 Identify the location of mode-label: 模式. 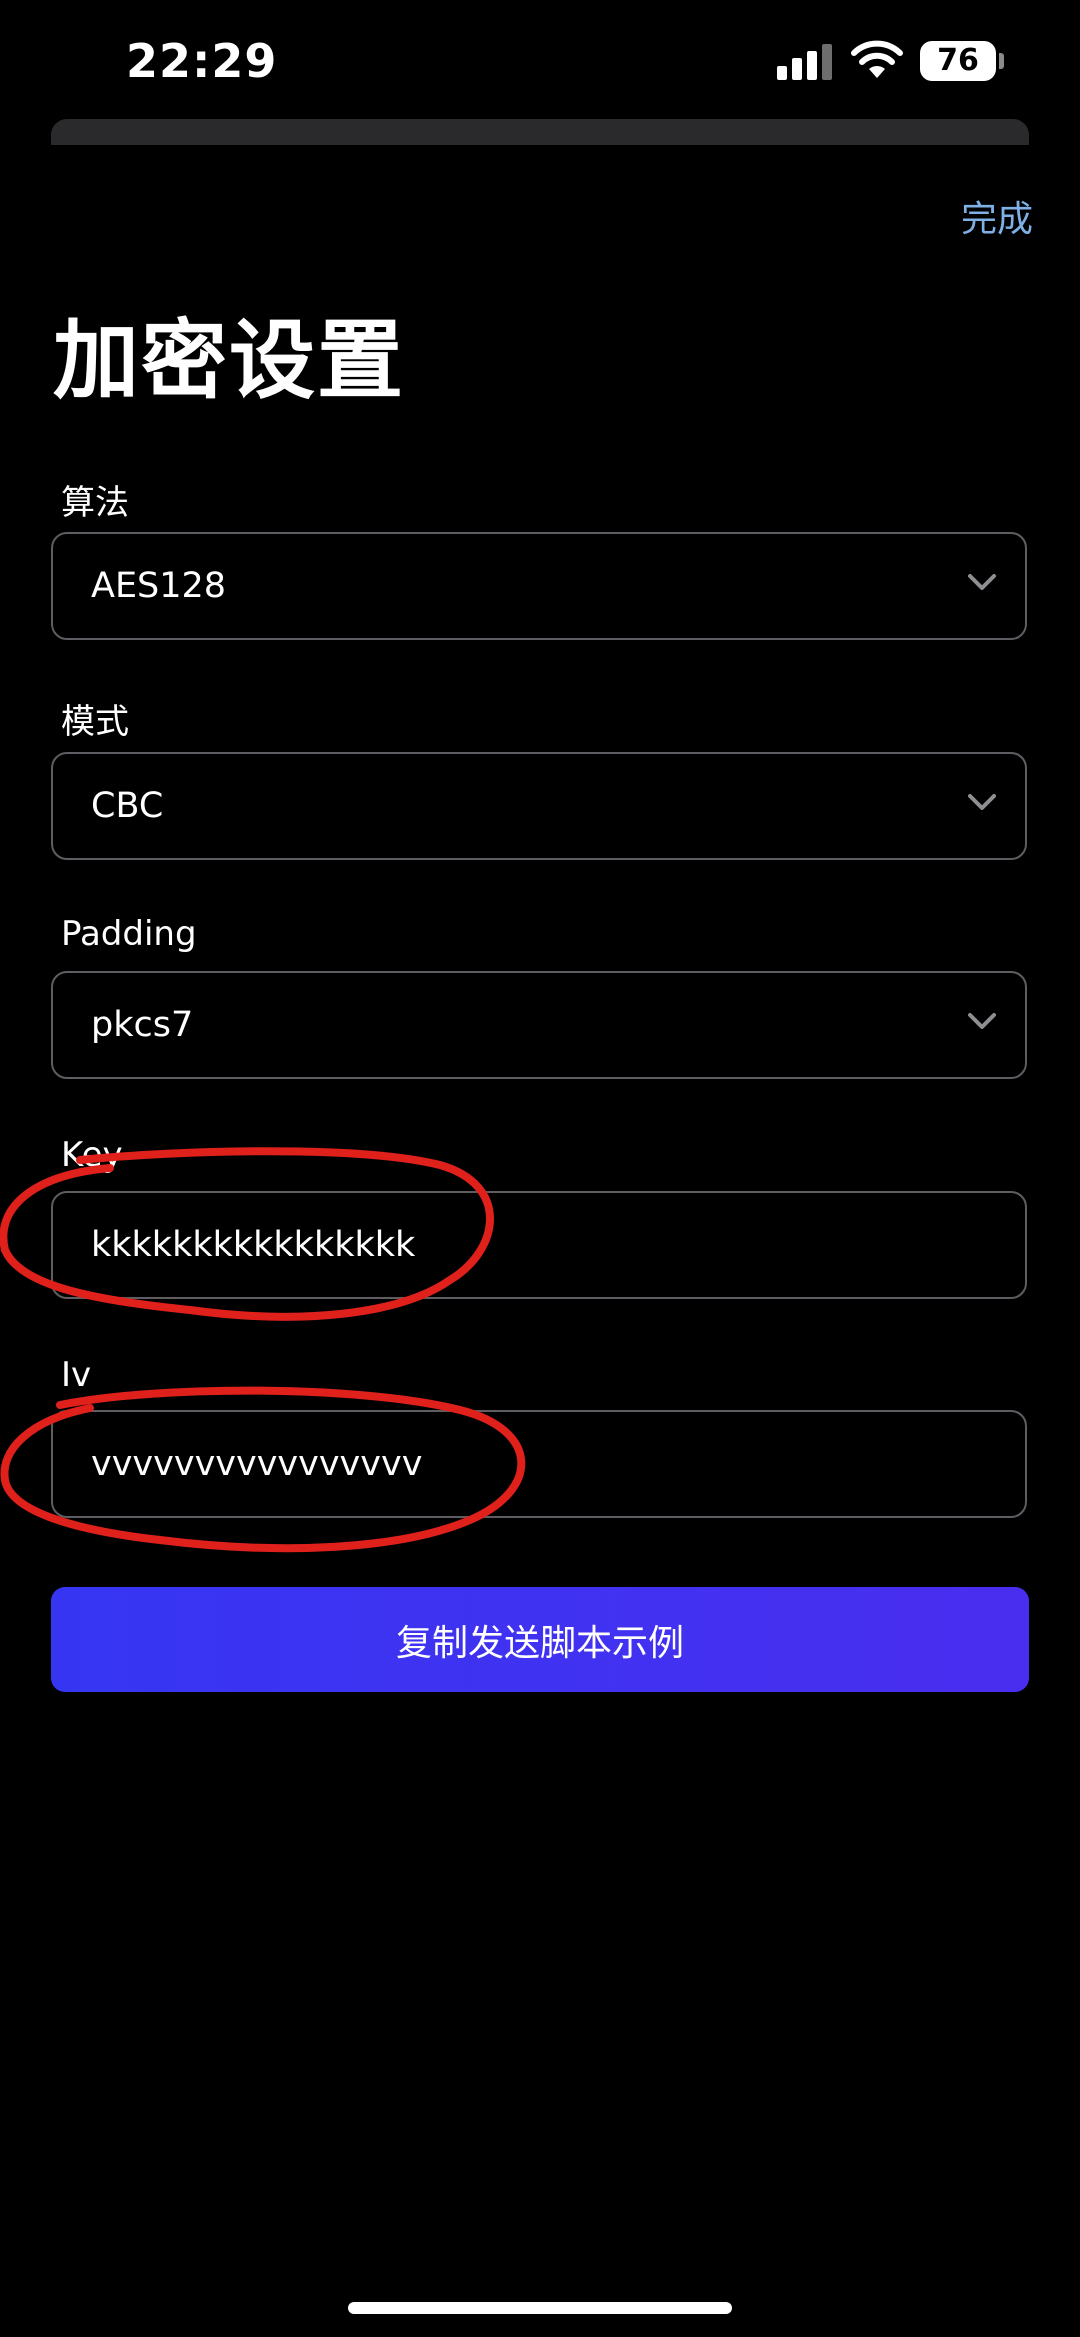
(95, 722).